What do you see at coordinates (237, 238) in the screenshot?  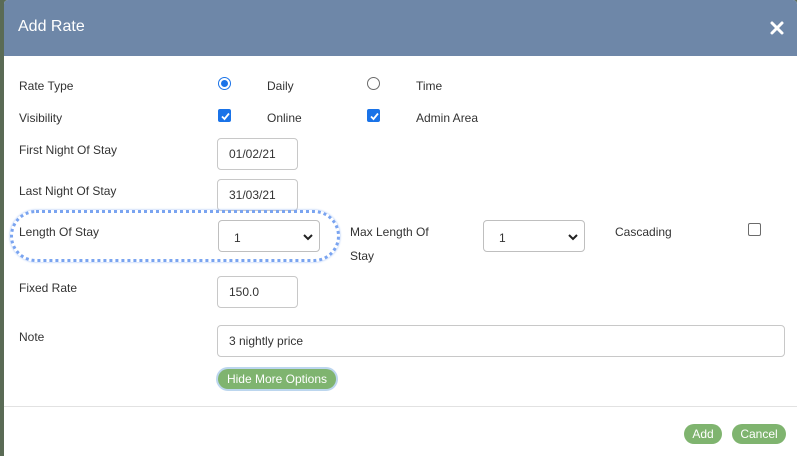 I see `length-of-stay-value: 1` at bounding box center [237, 238].